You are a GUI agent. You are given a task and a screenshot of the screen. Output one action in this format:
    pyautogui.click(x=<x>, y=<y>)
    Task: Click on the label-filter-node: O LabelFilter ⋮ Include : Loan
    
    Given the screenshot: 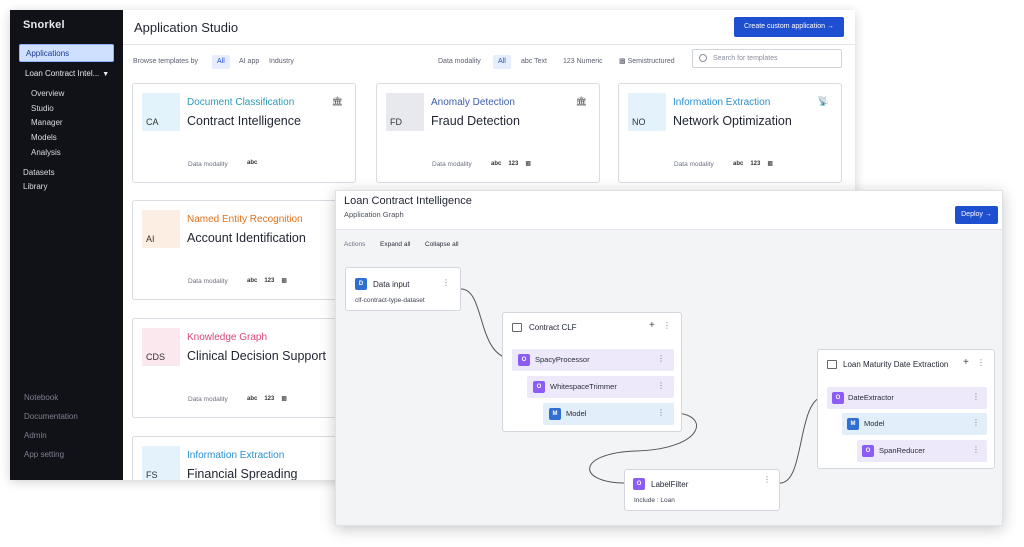 What is the action you would take?
    pyautogui.click(x=702, y=490)
    